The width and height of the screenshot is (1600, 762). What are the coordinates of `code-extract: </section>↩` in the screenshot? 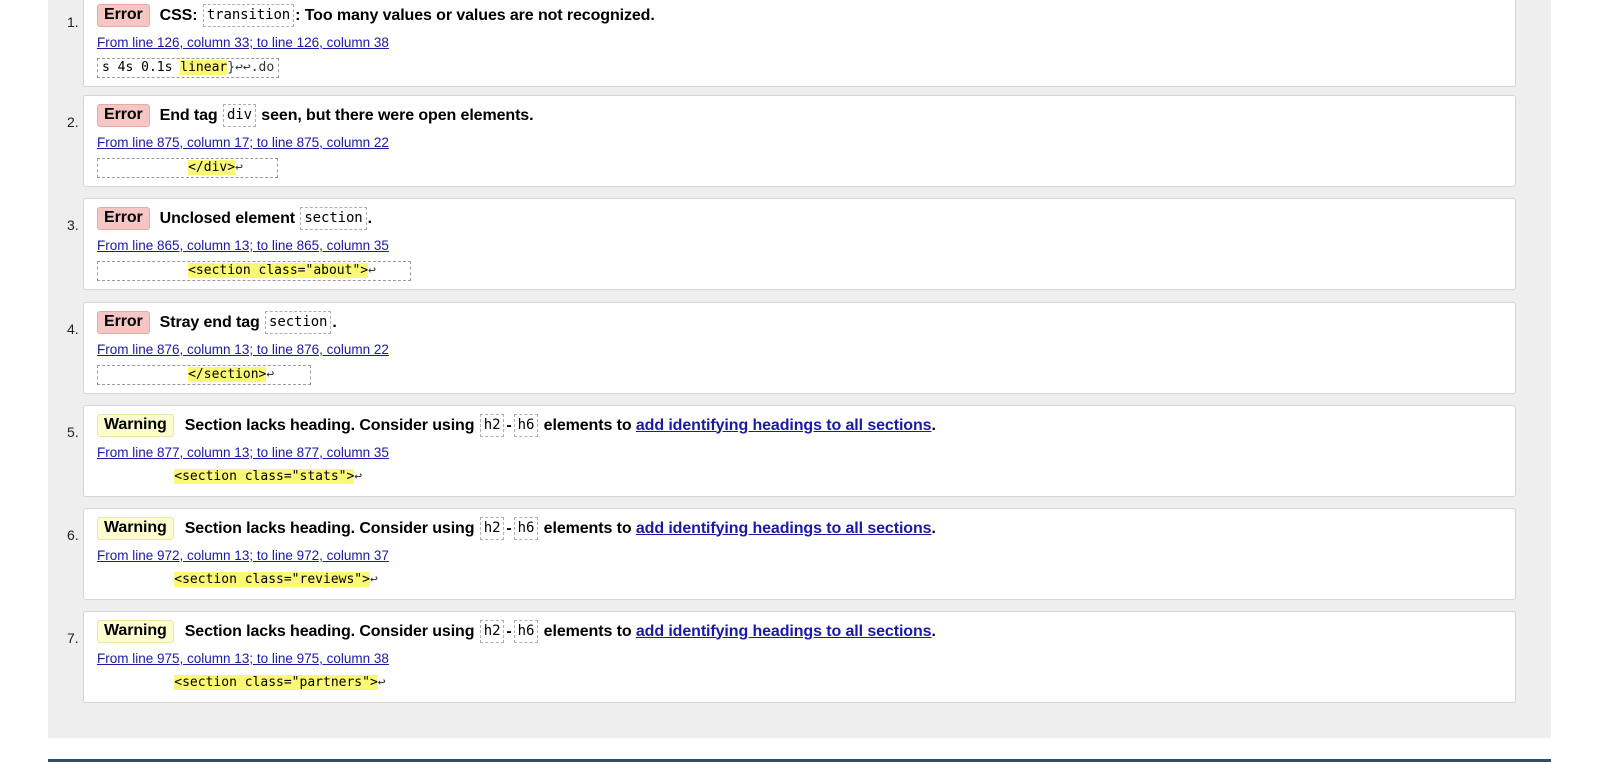 It's located at (204, 375).